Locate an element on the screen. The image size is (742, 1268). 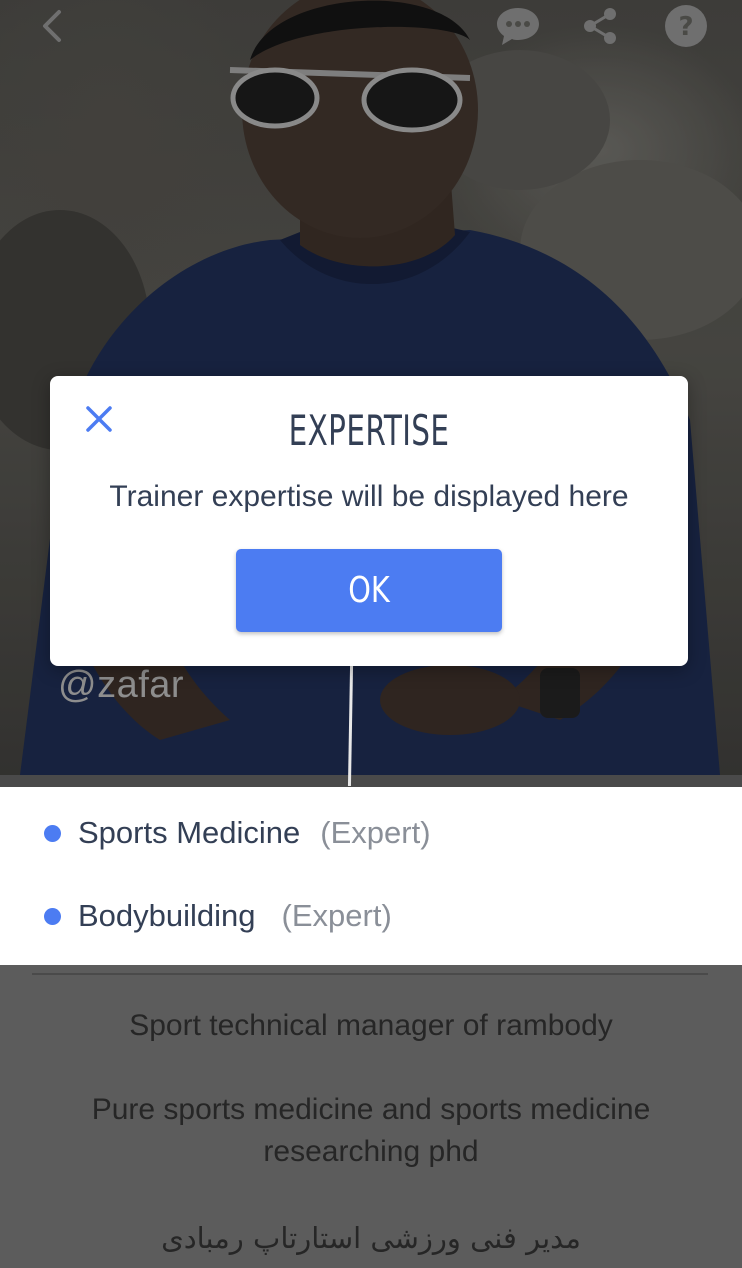
bio-line: مدیر فنی ورزشی استارتاپ رمبادی is located at coordinates (371, 1238).